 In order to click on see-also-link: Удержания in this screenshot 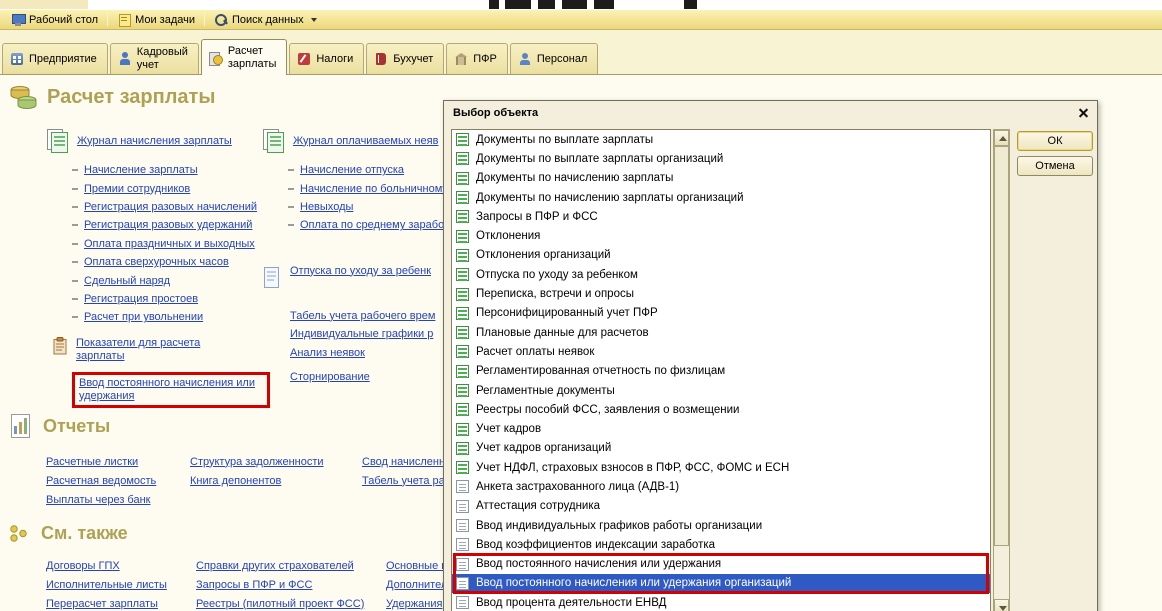, I will do `click(414, 604)`.